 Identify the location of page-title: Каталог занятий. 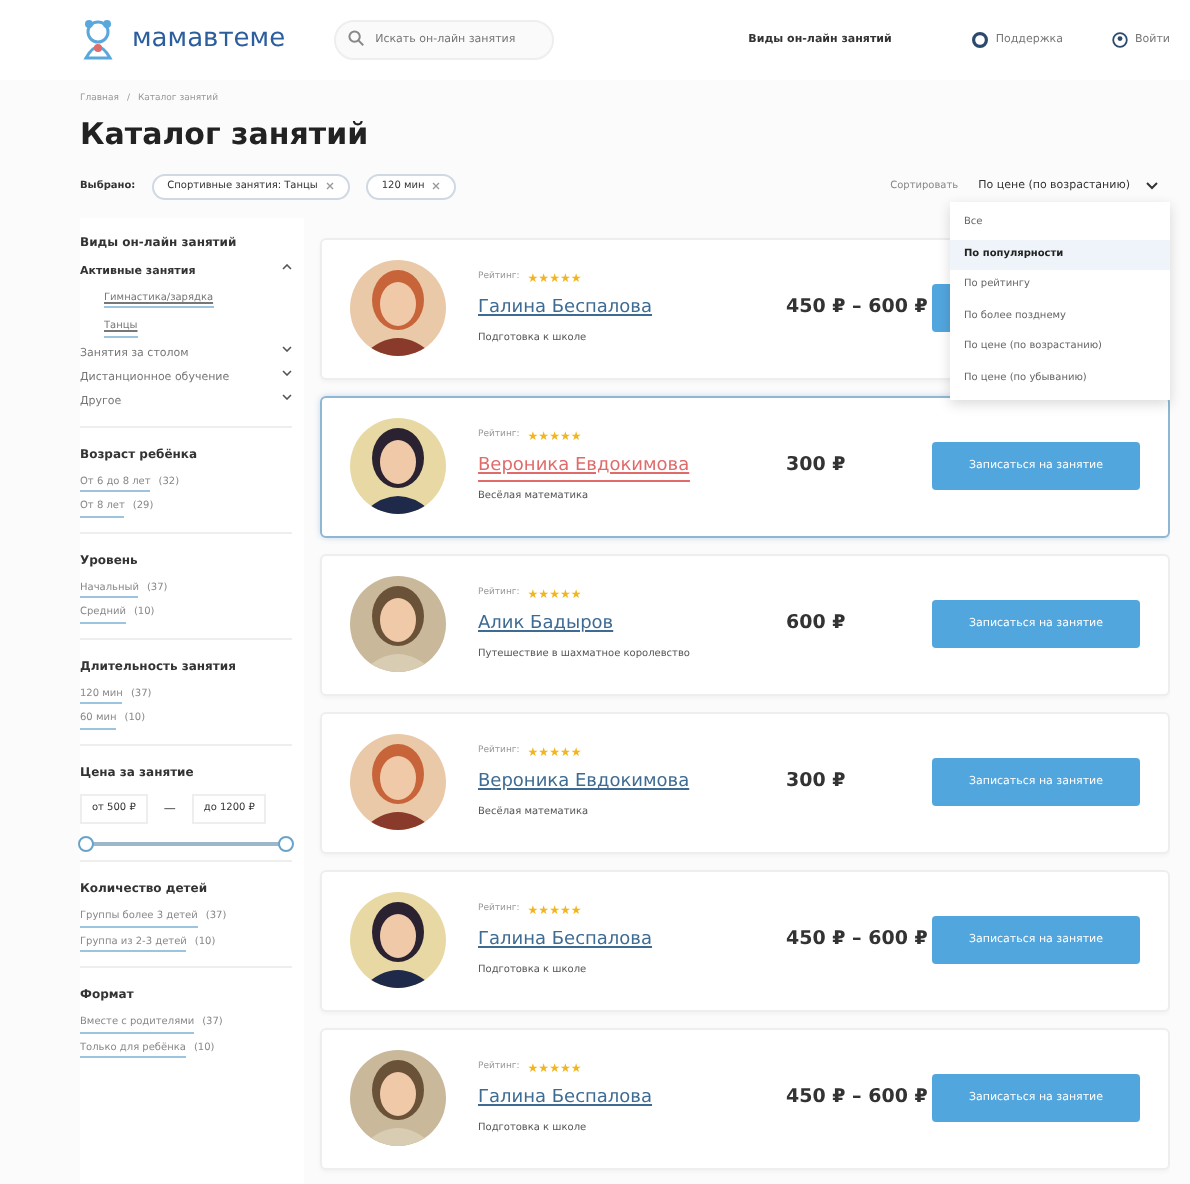
(225, 134).